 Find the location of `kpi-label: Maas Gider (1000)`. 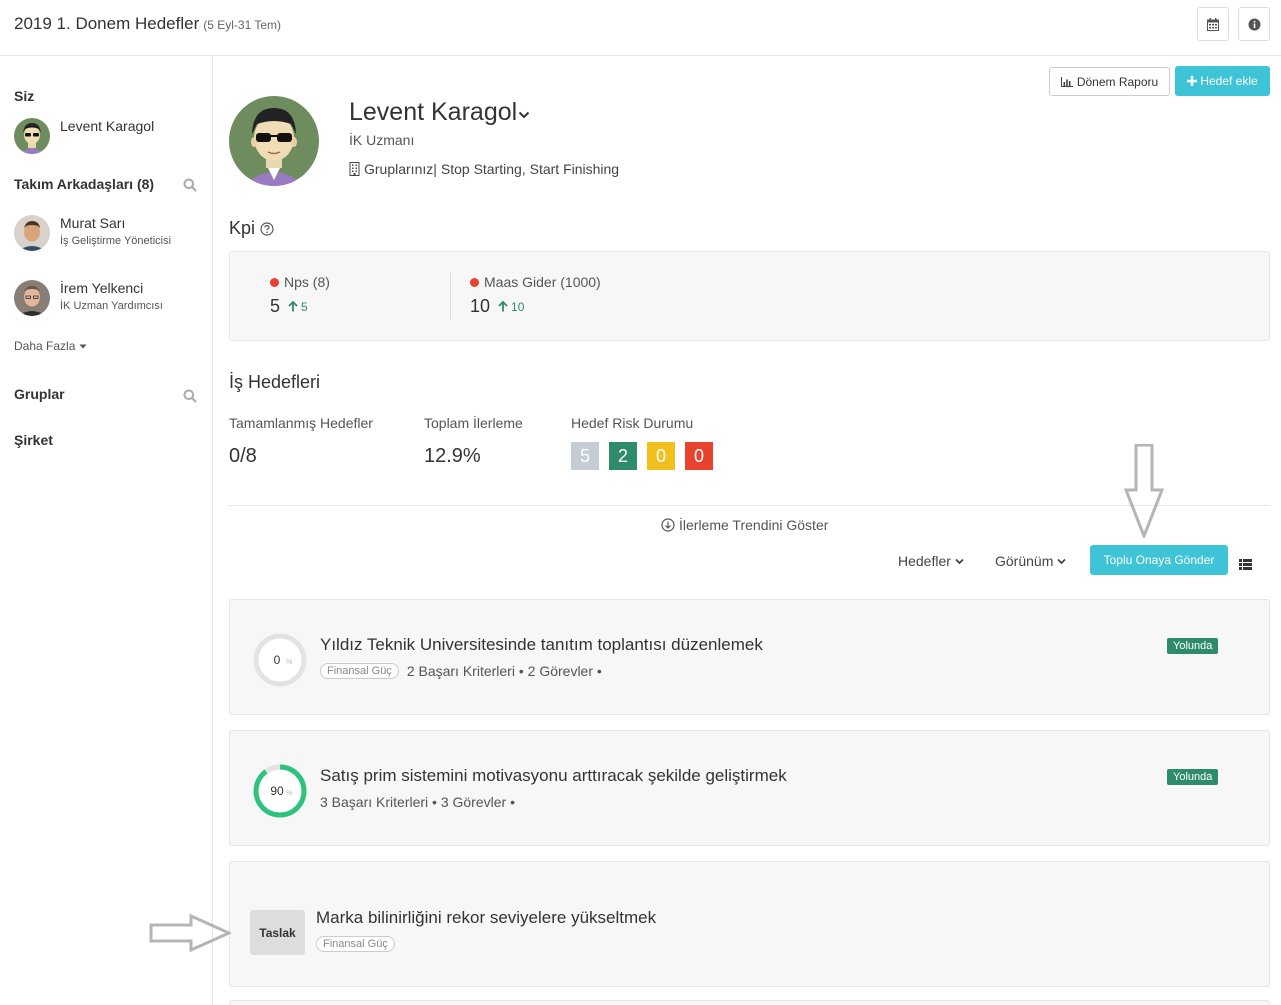

kpi-label: Maas Gider (1000) is located at coordinates (542, 282).